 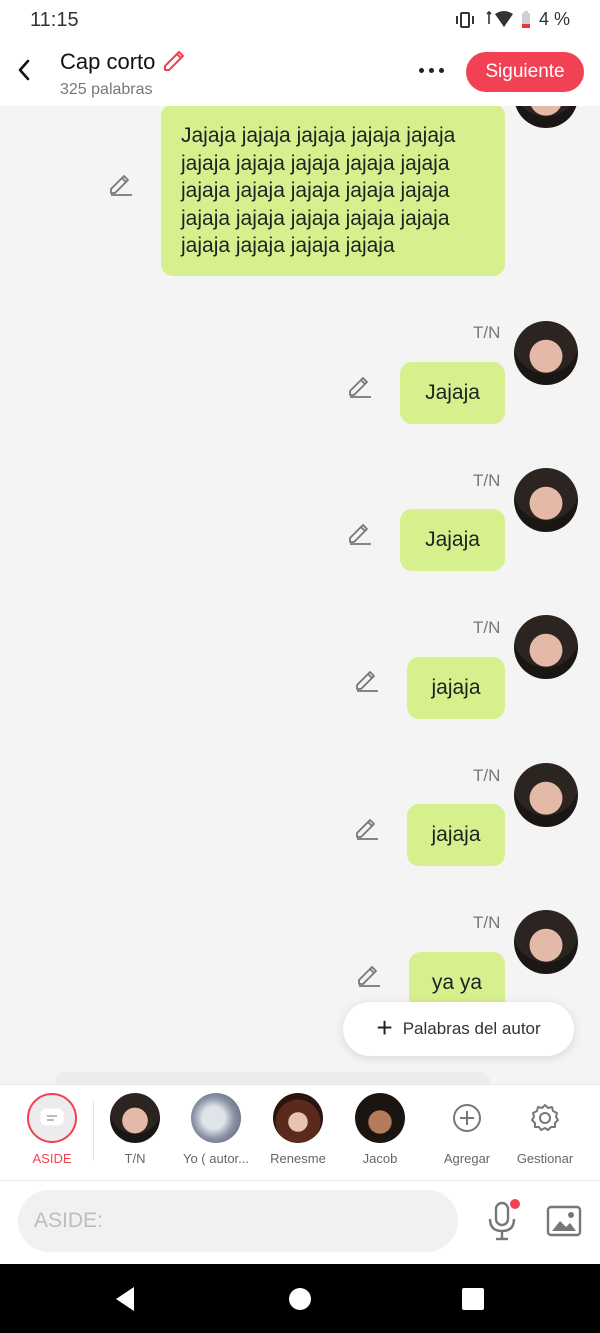 I want to click on notification-dot, so click(x=515, y=1204).